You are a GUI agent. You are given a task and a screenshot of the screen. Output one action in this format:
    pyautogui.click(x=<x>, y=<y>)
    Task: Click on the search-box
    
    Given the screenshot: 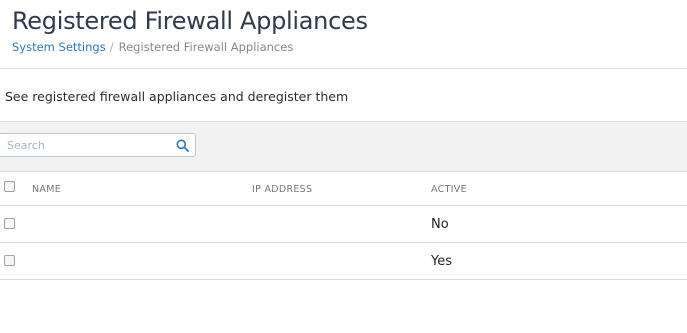 What is the action you would take?
    pyautogui.click(x=98, y=145)
    